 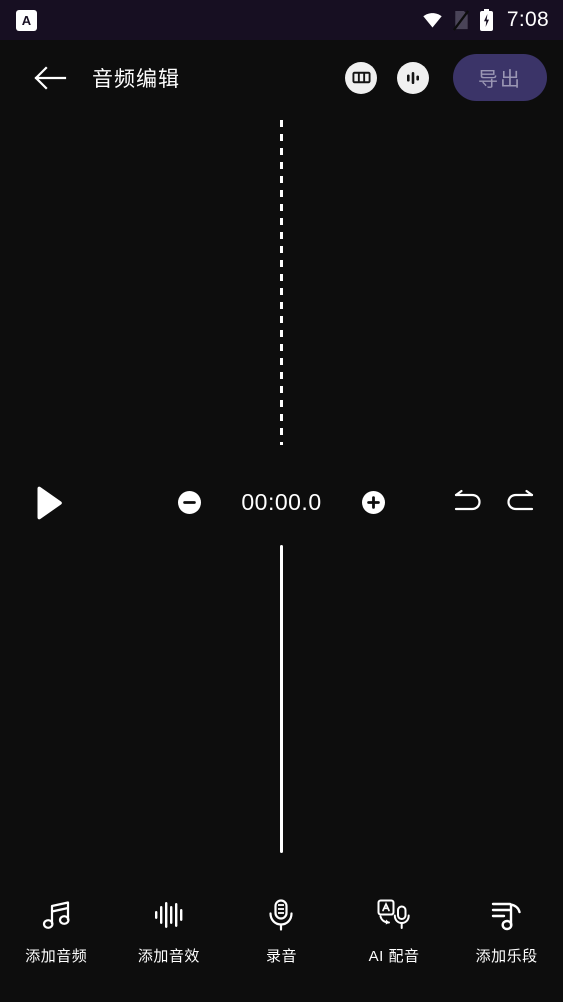 I want to click on film-strip-icon, so click(x=361, y=77).